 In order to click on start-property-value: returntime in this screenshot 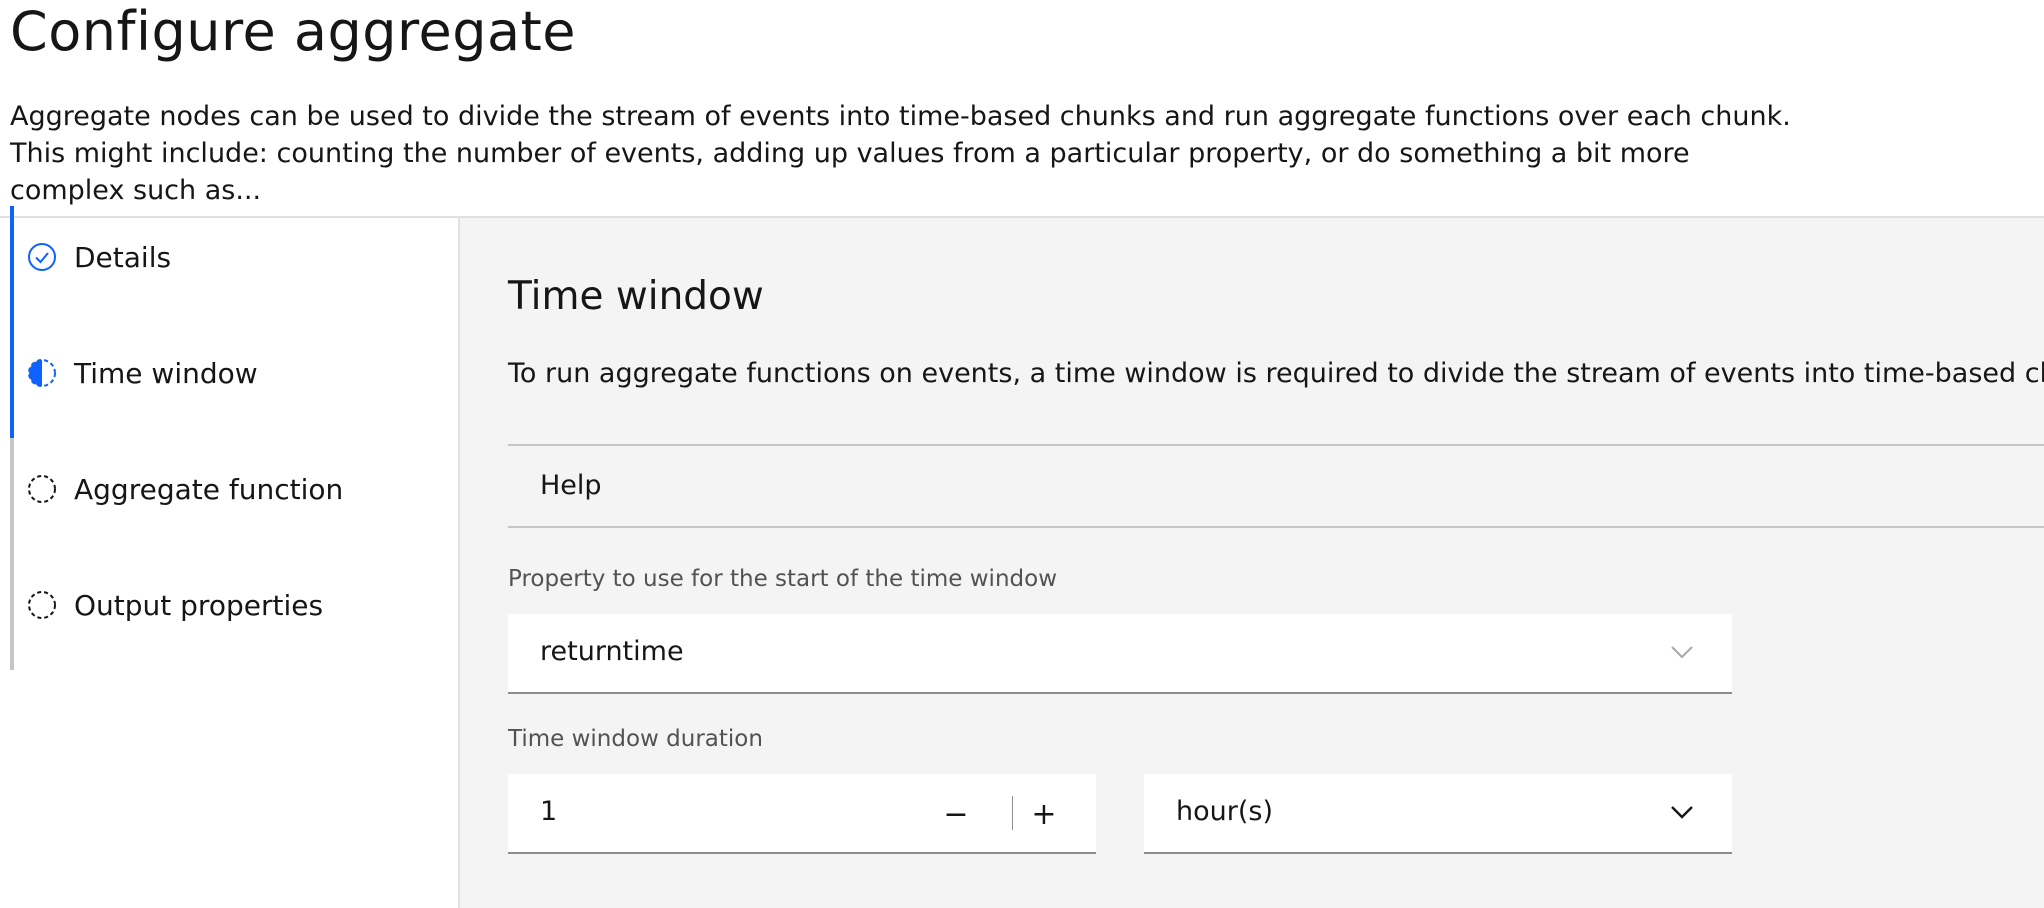, I will do `click(612, 651)`.